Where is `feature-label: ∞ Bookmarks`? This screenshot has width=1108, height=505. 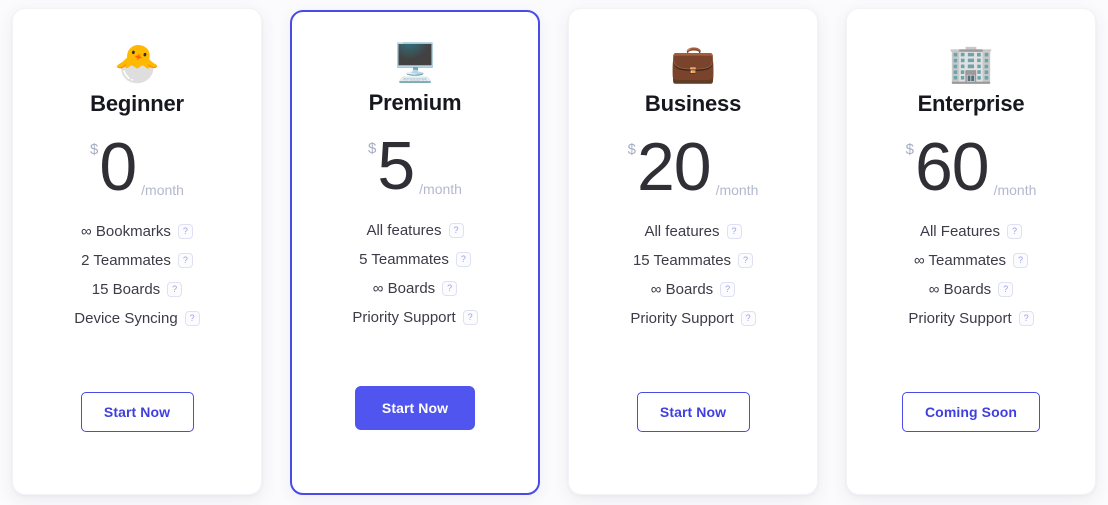 feature-label: ∞ Bookmarks is located at coordinates (126, 231).